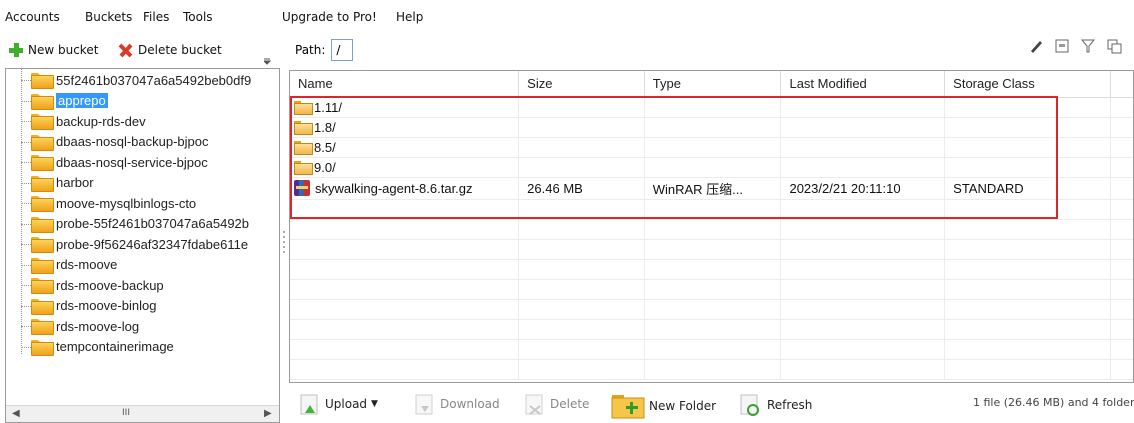 This screenshot has width=1134, height=423. Describe the element at coordinates (126, 414) in the screenshot. I see `scroll-thumb: III` at that location.